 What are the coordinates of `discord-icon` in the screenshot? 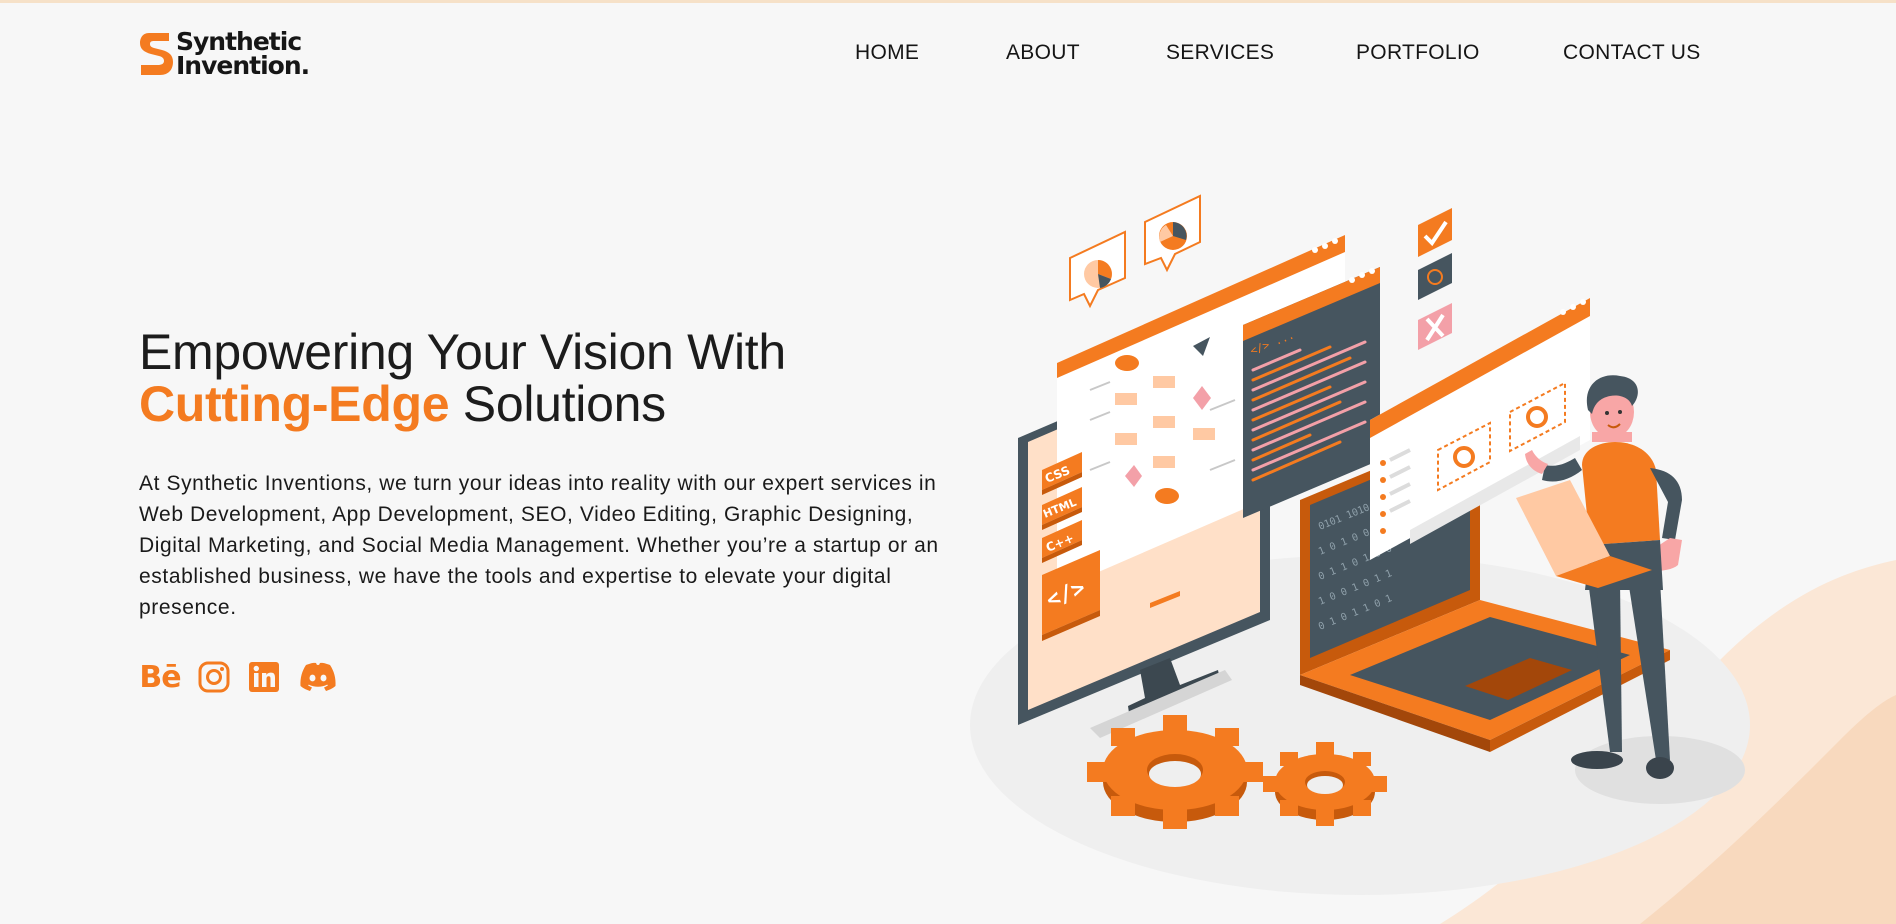 It's located at (318, 677).